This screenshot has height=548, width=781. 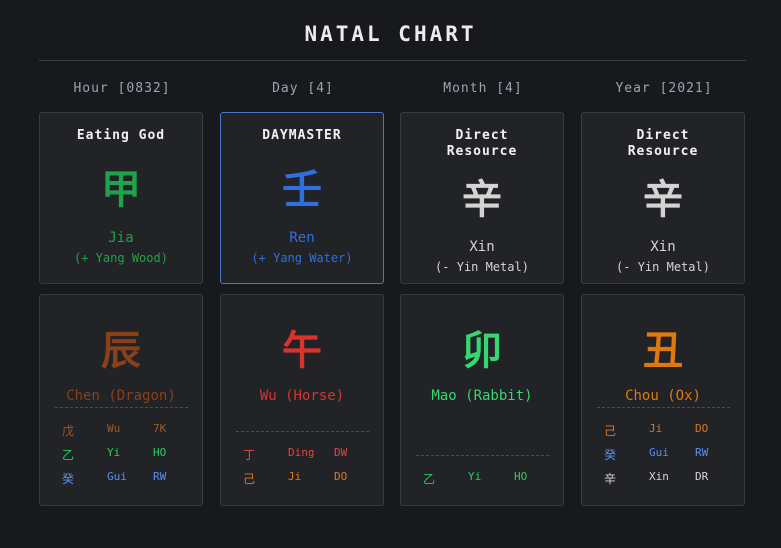 I want to click on ten-god-role-line: Eating God, so click(x=121, y=135).